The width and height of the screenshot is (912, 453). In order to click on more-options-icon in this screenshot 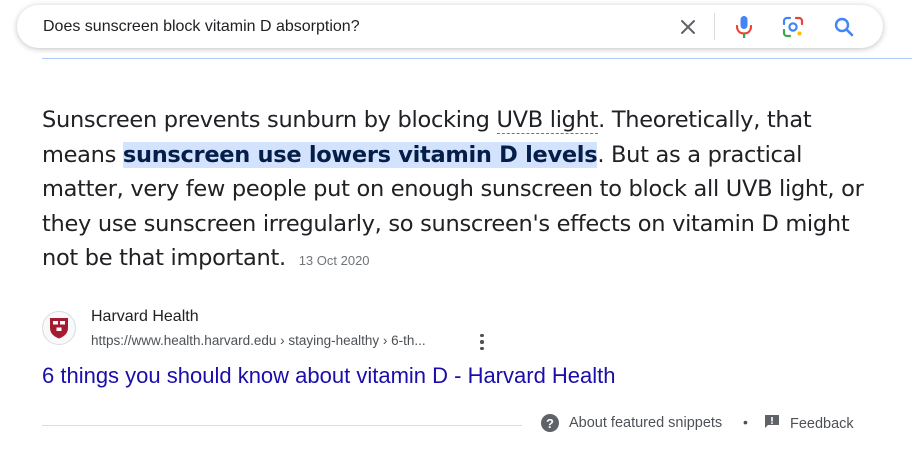, I will do `click(482, 342)`.